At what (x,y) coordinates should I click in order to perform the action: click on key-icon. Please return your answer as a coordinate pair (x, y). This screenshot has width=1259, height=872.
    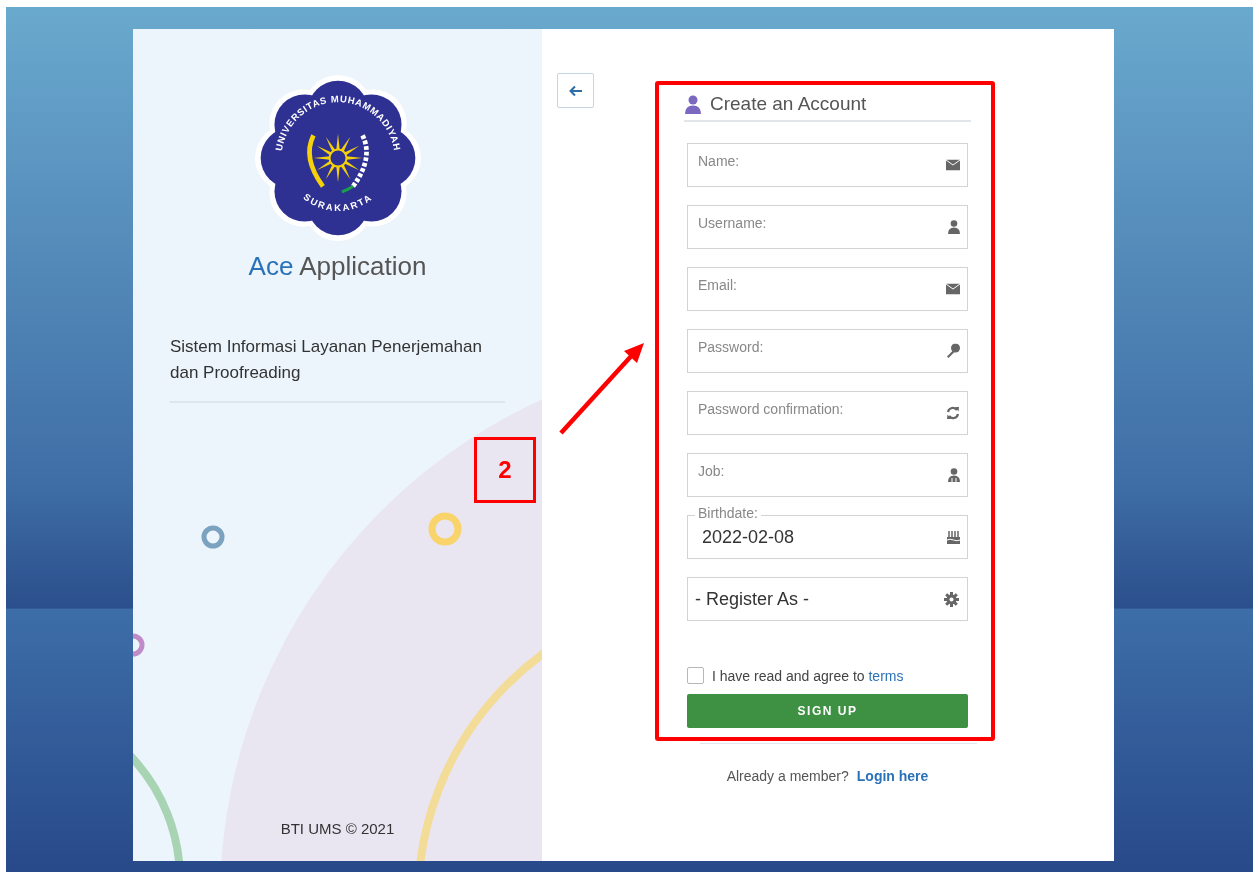
    Looking at the image, I should click on (953, 351).